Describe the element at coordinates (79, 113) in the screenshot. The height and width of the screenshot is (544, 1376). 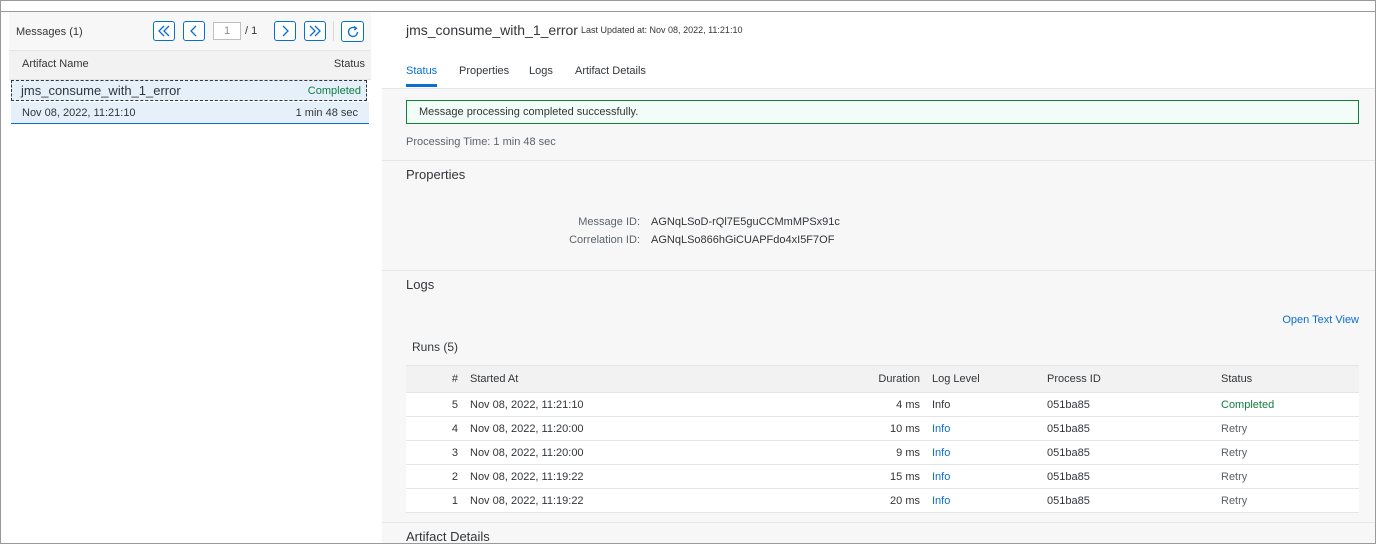
I see `message-date: Nov 08, 2022, 11:21:10` at that location.